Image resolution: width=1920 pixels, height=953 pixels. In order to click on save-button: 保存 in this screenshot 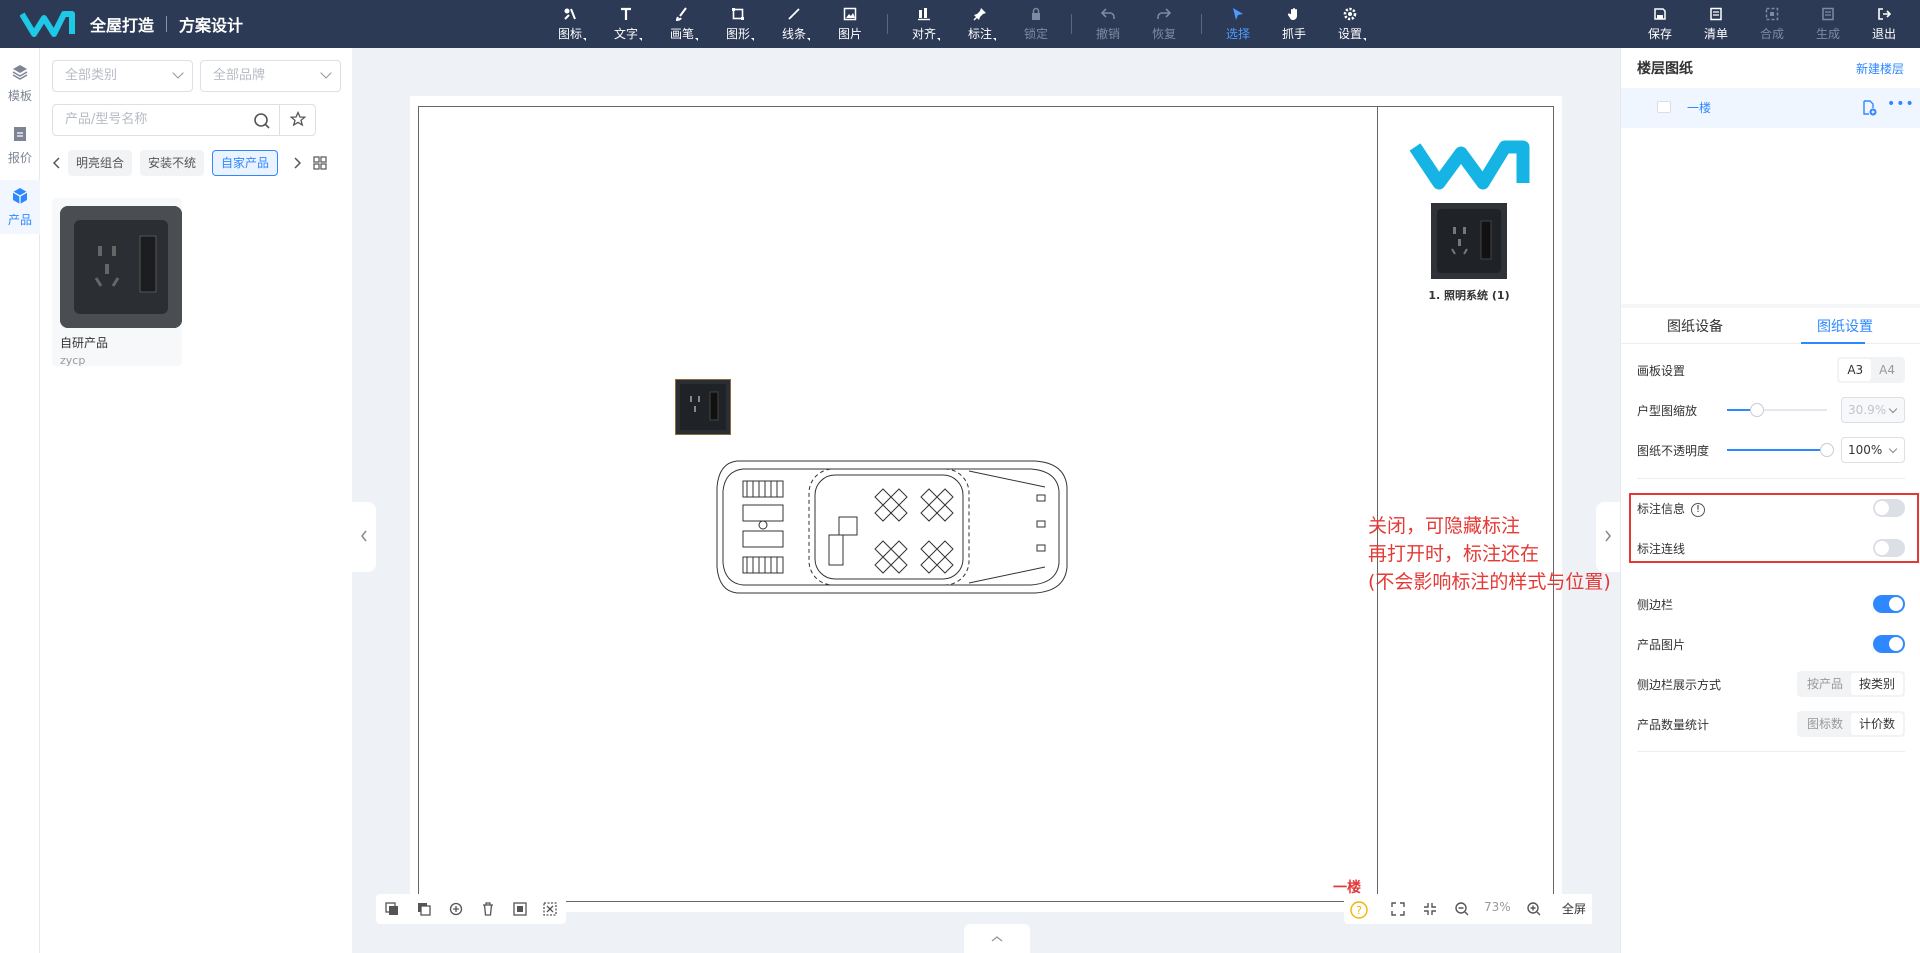, I will do `click(1660, 24)`.